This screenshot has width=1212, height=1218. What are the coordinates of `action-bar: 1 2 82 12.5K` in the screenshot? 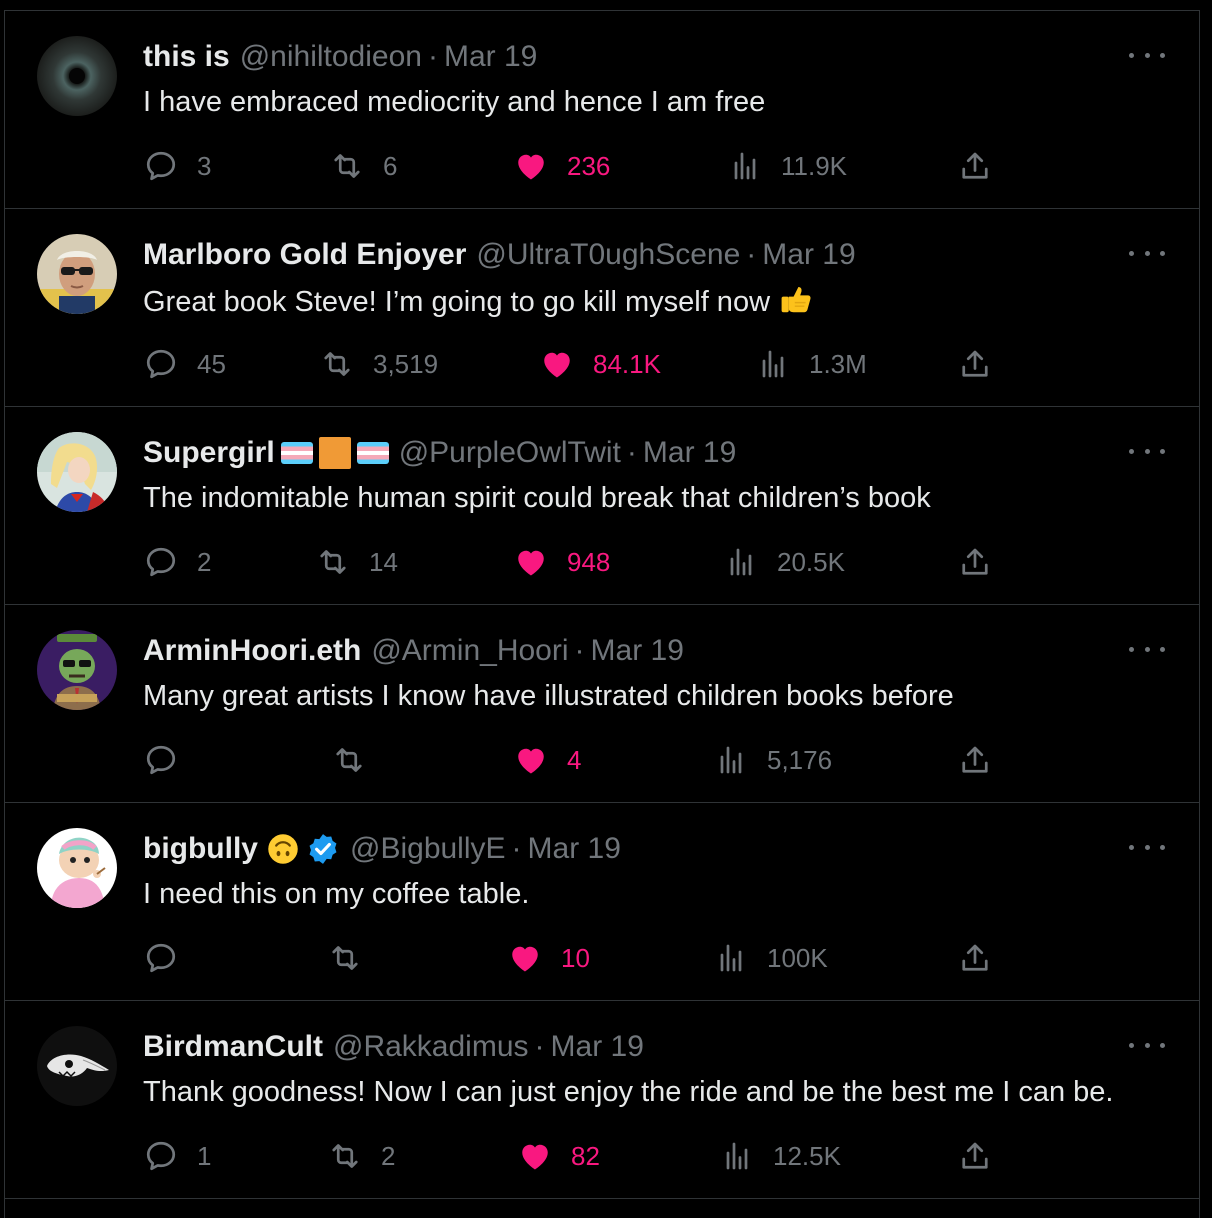 It's located at (573, 1156).